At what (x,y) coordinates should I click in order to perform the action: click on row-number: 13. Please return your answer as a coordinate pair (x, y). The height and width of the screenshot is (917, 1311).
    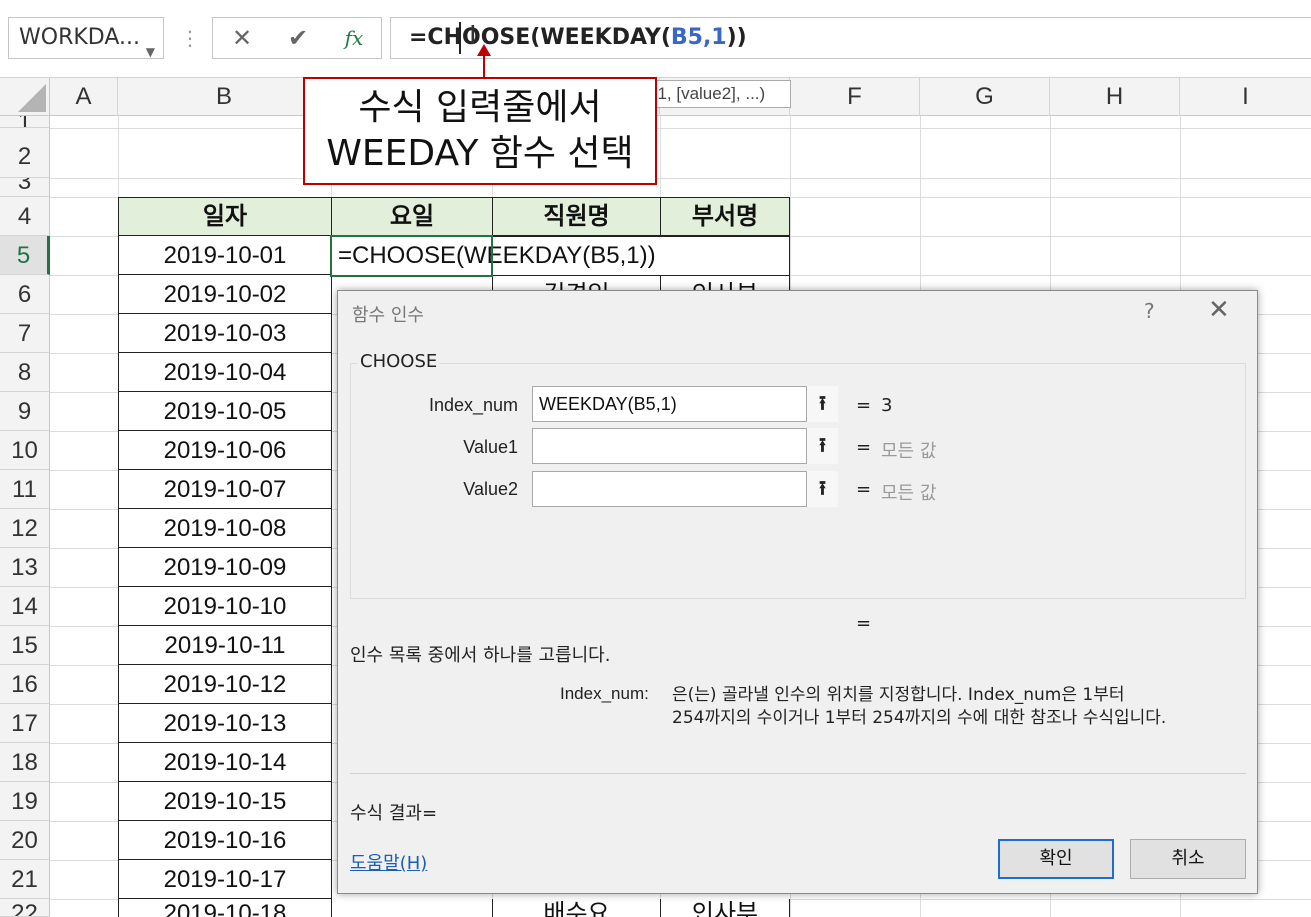
    Looking at the image, I should click on (24, 567).